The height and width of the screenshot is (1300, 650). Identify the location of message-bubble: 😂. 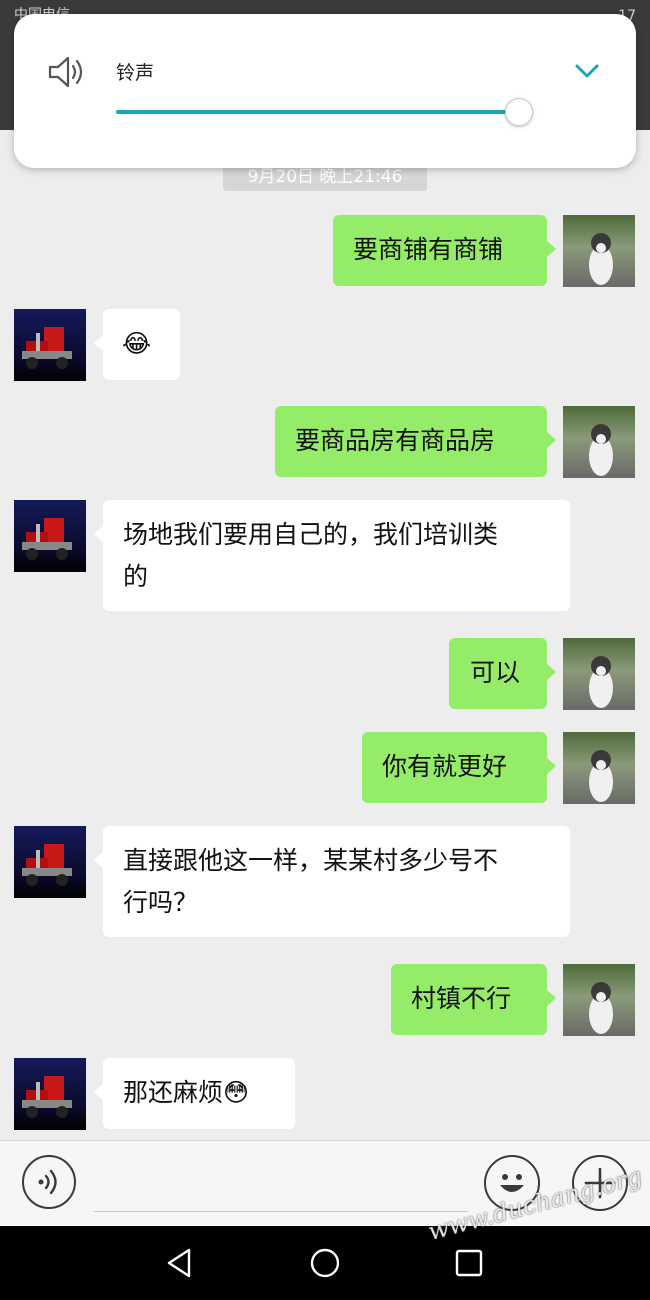
(137, 344).